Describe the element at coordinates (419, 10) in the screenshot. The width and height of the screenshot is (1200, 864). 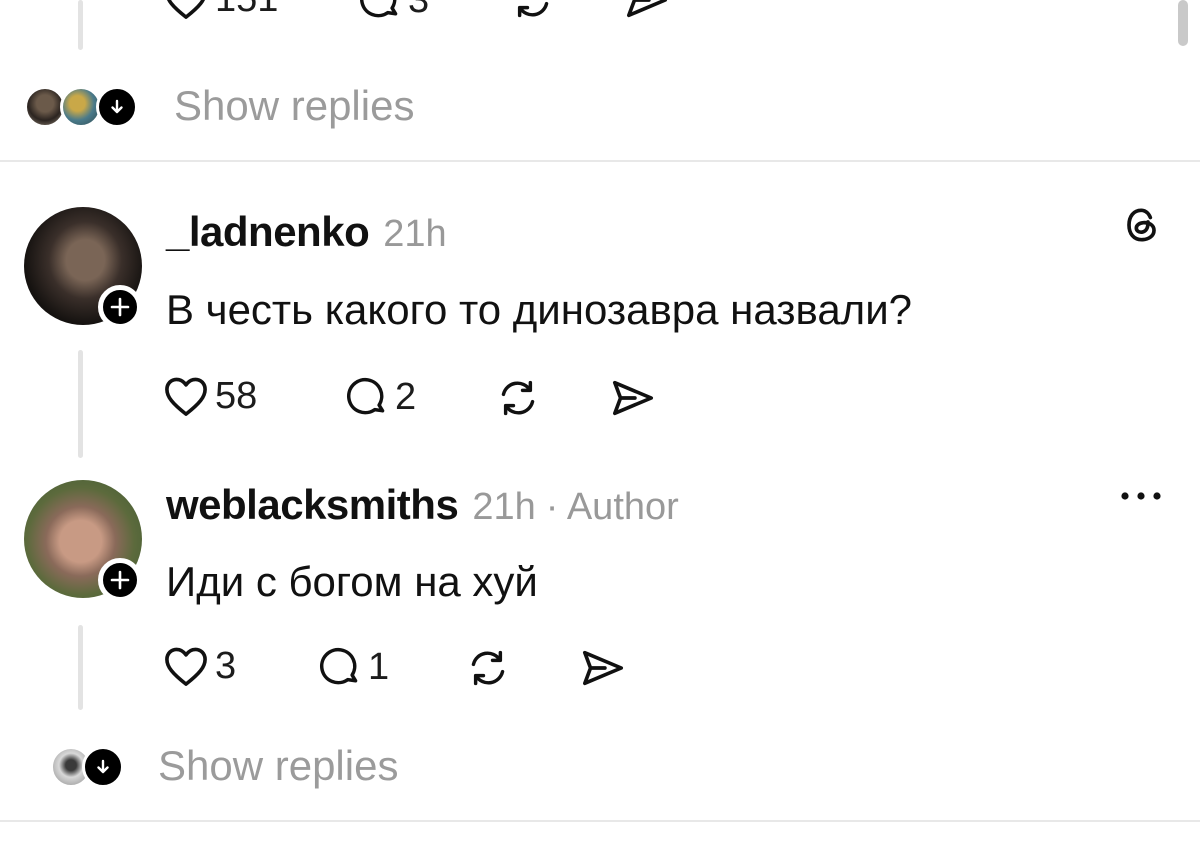
I see `reply-count: 3` at that location.